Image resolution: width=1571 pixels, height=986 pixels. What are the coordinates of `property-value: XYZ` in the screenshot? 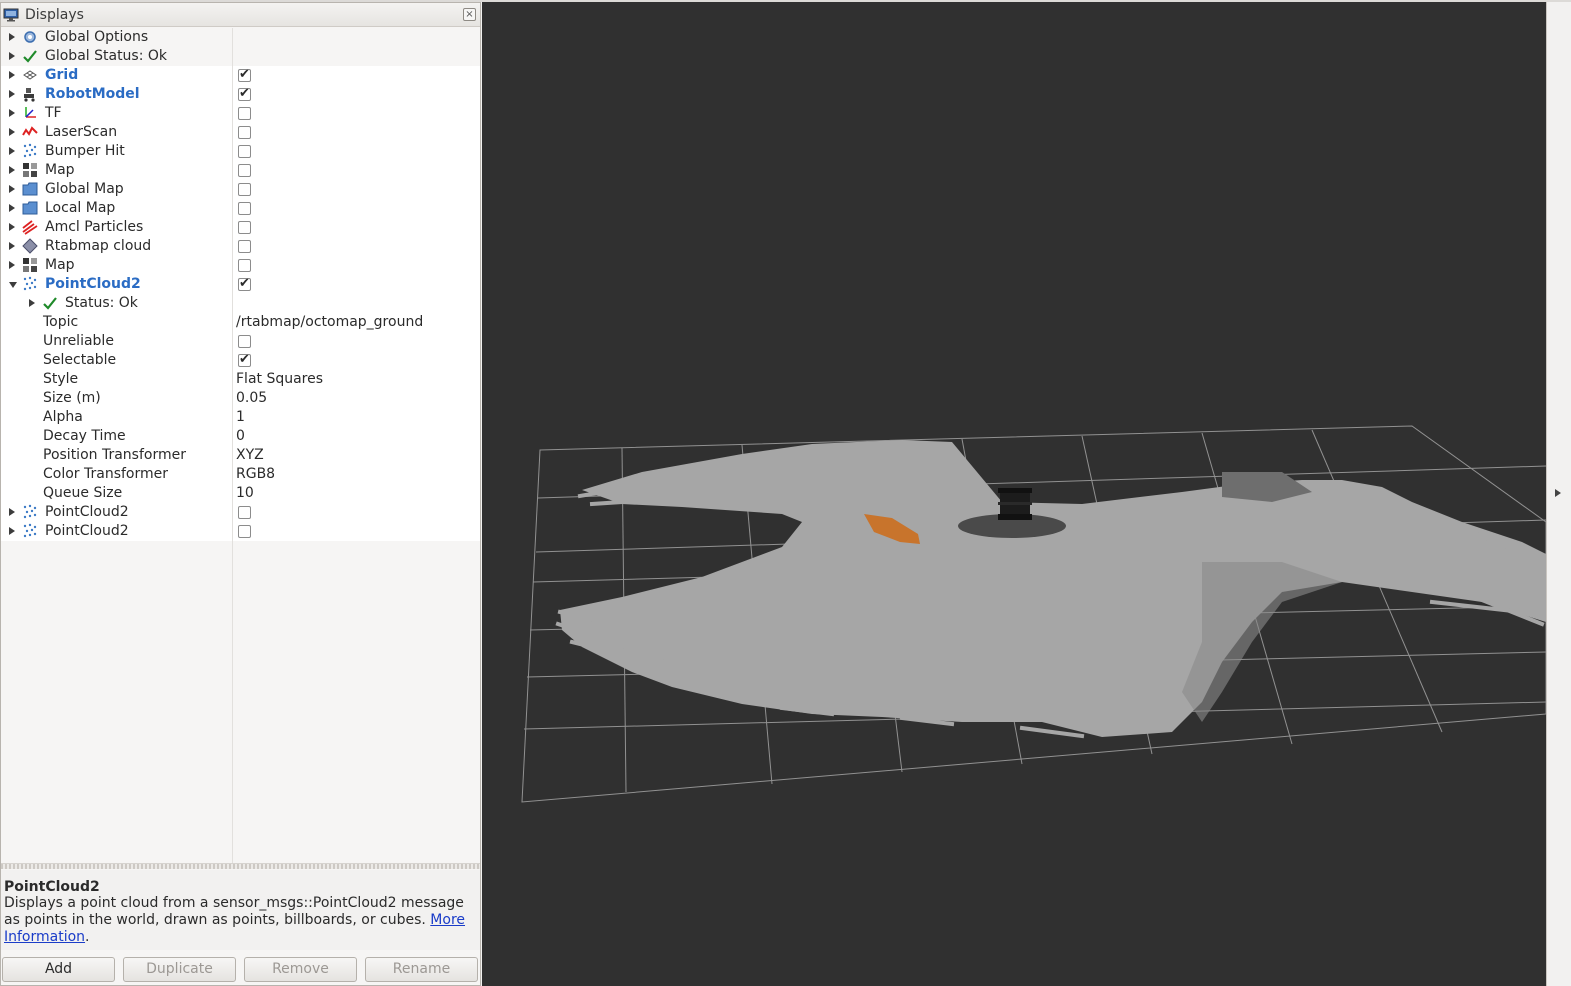 It's located at (250, 455).